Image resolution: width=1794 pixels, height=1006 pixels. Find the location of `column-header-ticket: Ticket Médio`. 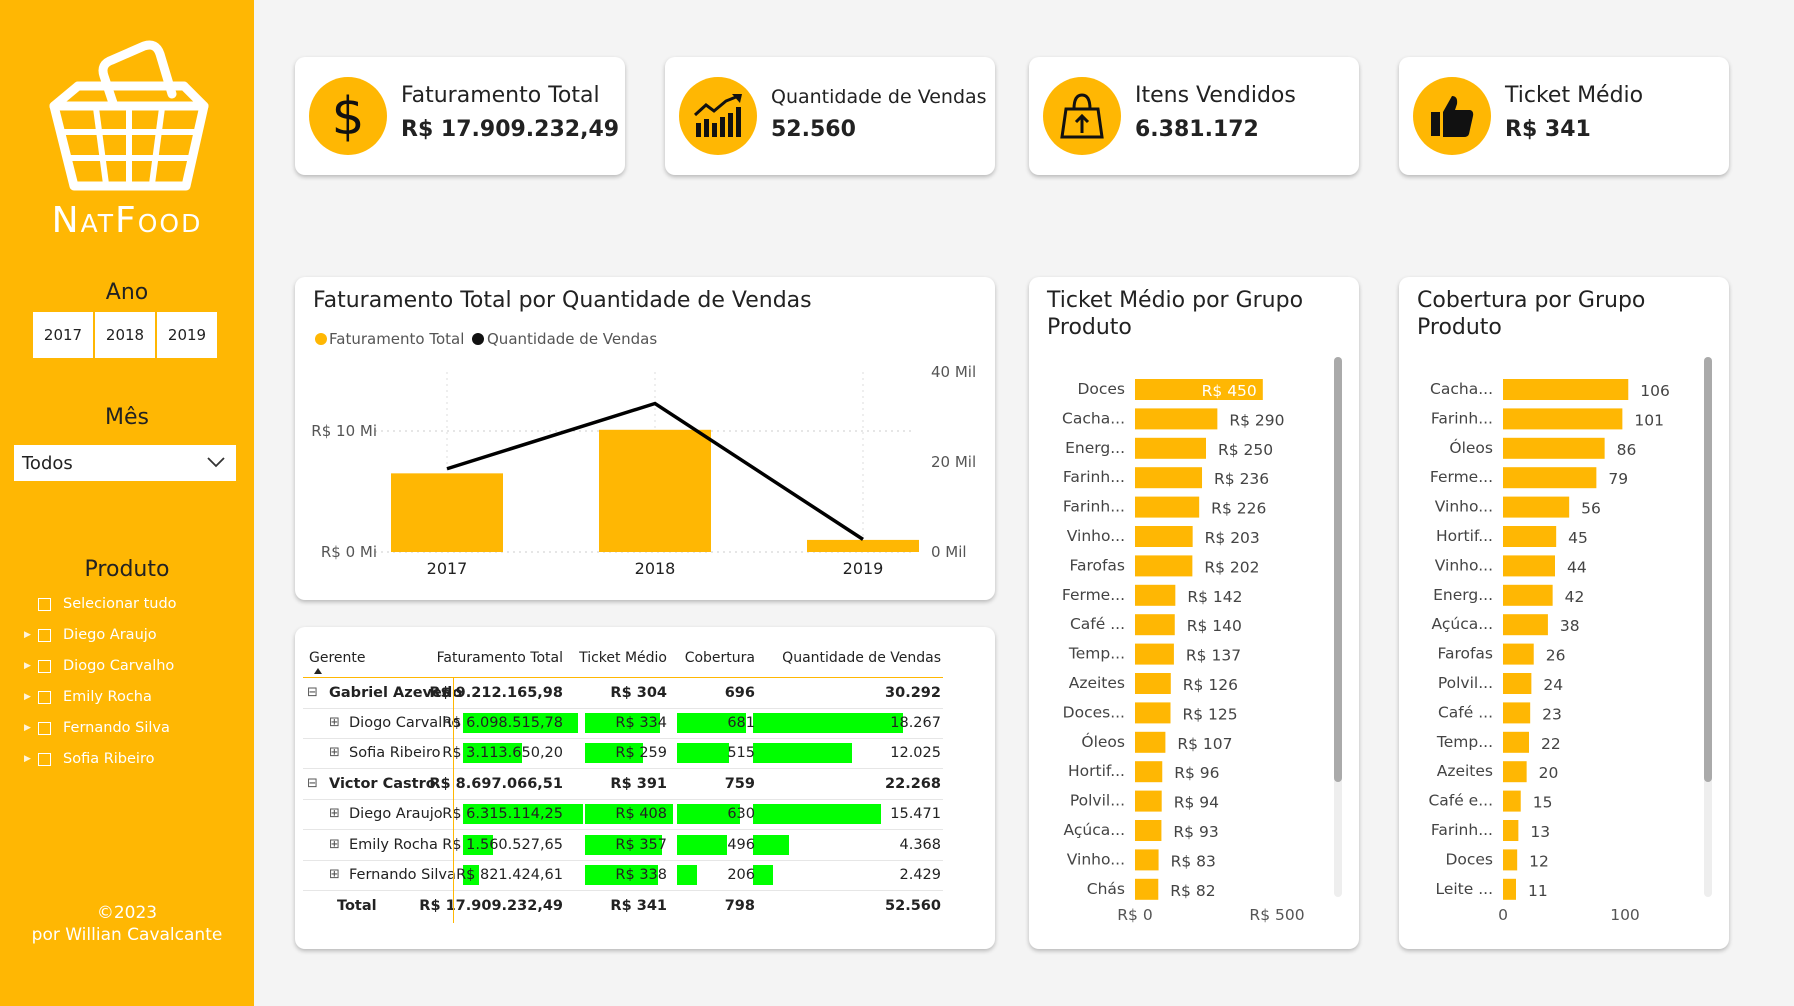

column-header-ticket: Ticket Médio is located at coordinates (623, 658).